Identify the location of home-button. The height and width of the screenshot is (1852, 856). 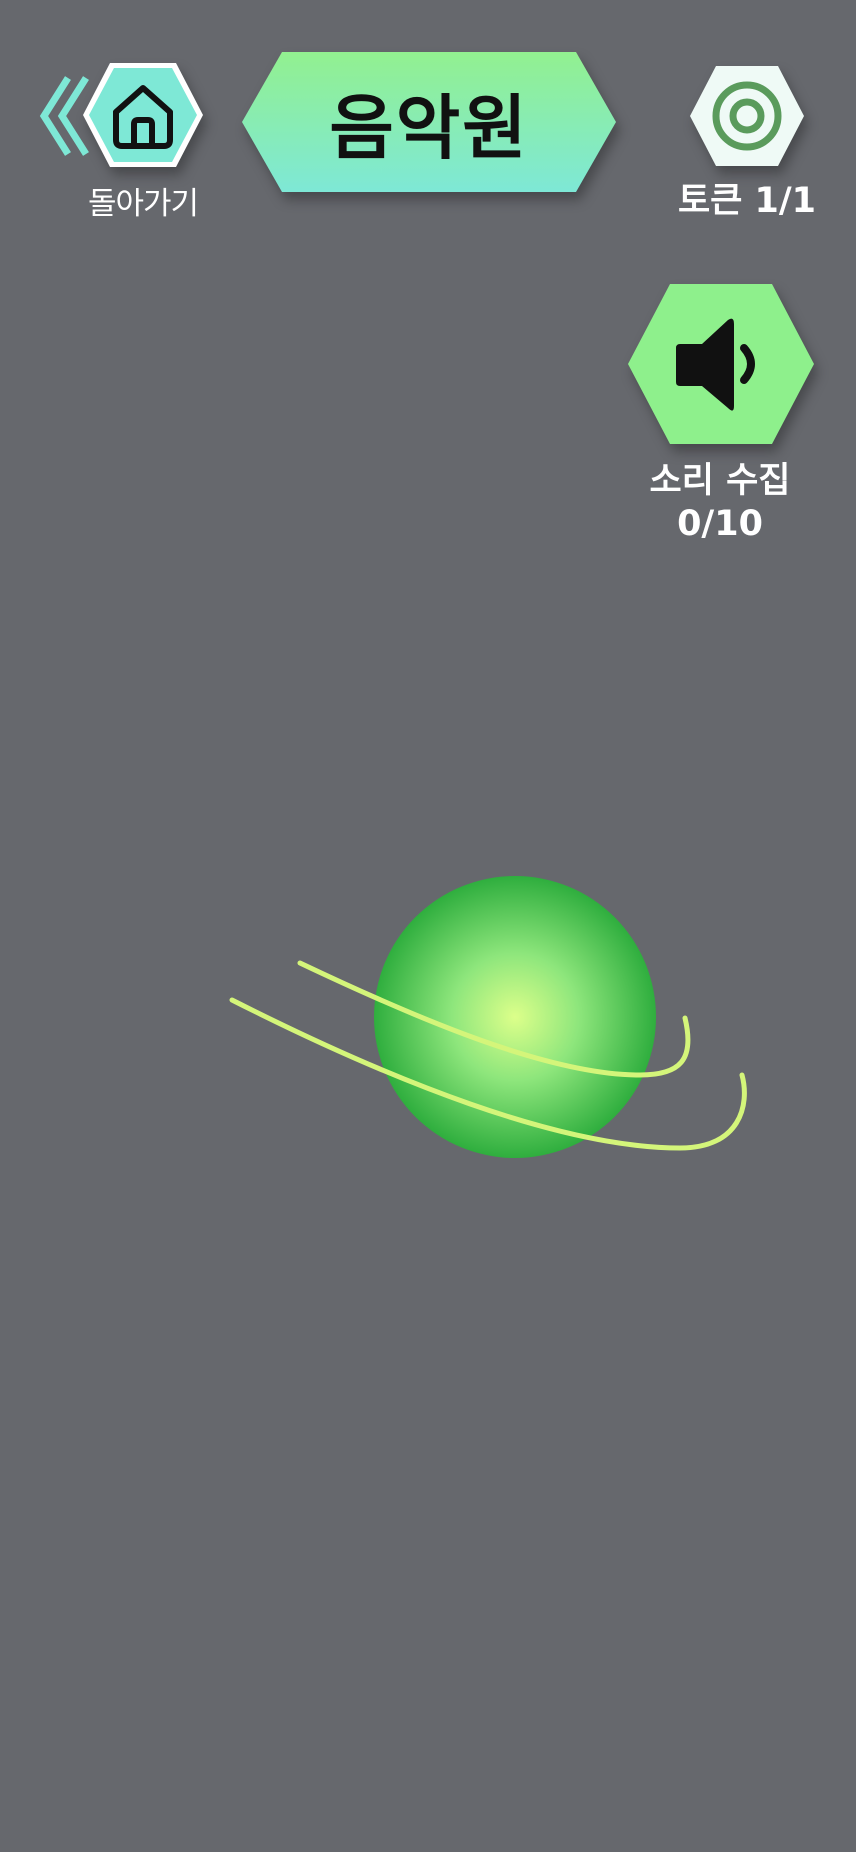
(143, 115).